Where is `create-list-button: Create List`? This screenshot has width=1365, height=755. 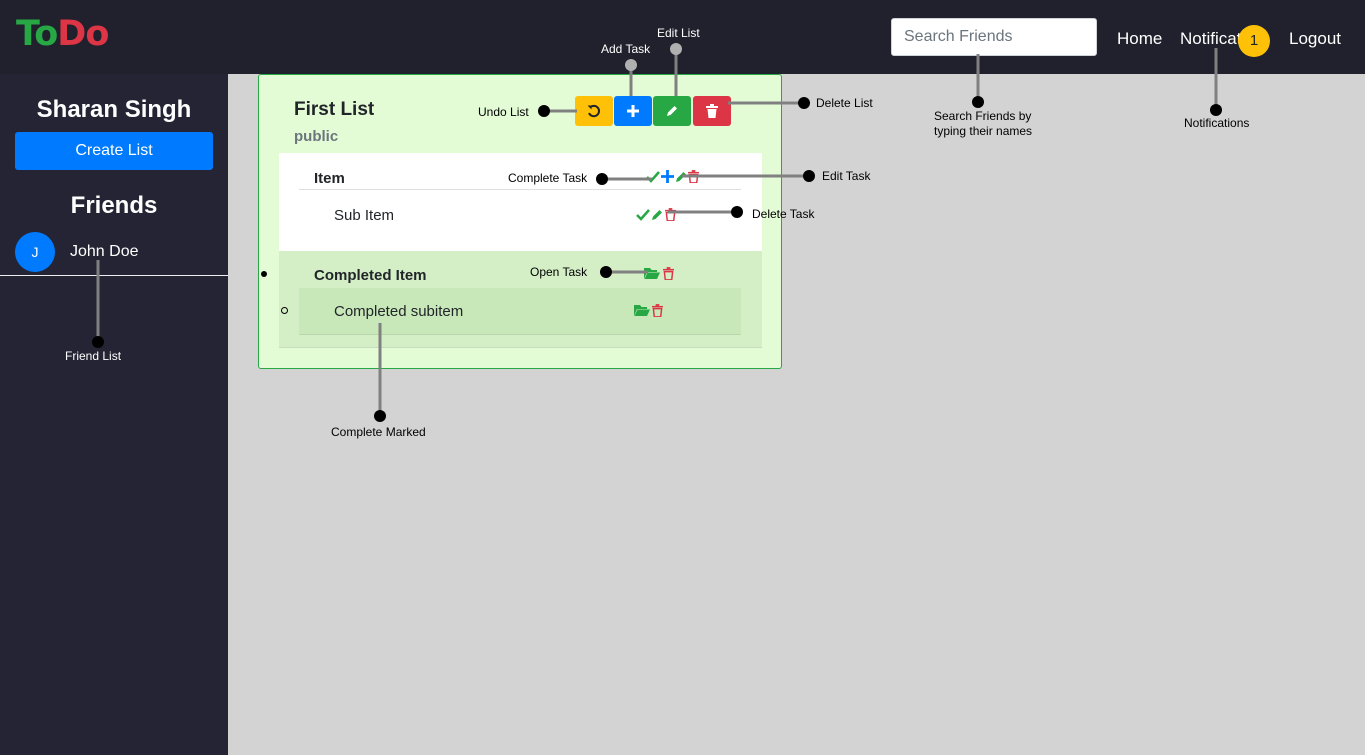
create-list-button: Create List is located at coordinates (114, 151).